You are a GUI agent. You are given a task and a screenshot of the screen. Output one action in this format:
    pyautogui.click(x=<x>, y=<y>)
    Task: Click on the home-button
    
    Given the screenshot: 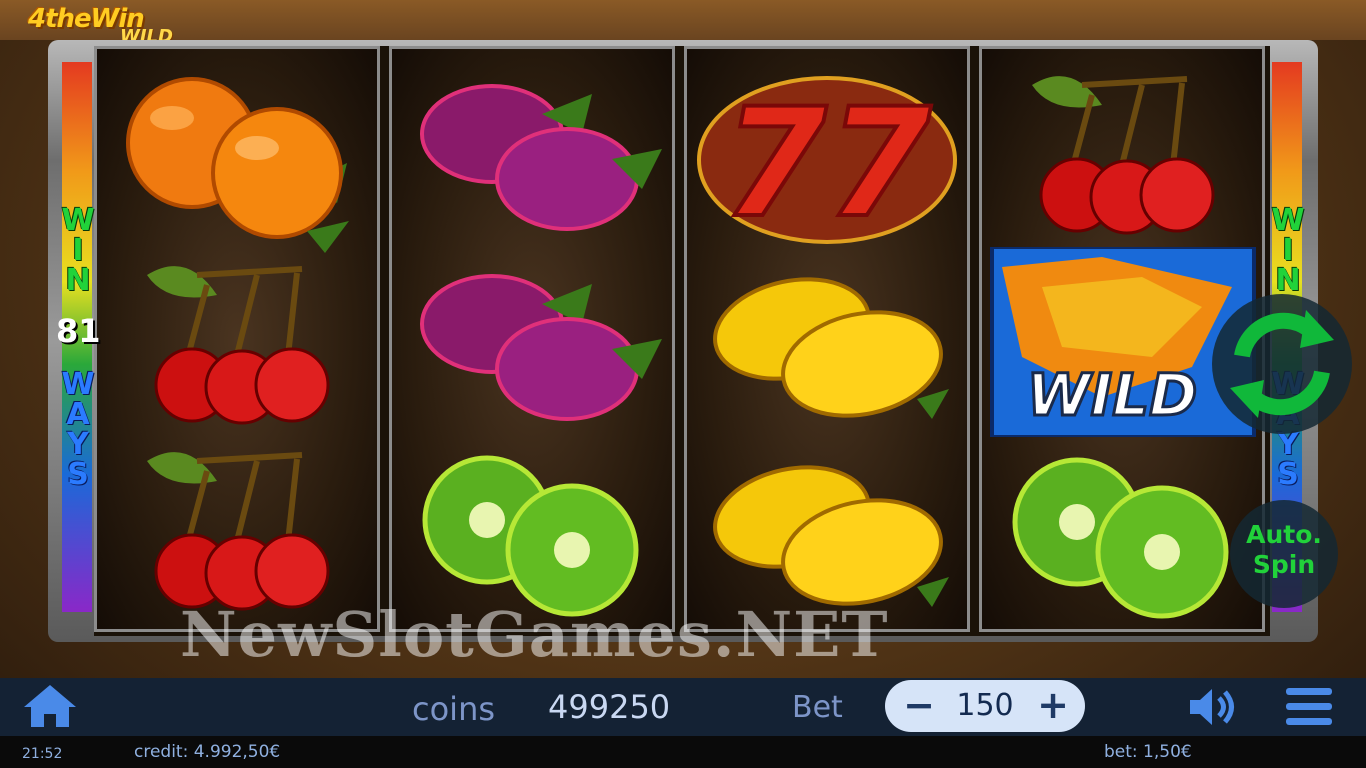 What is the action you would take?
    pyautogui.click(x=50, y=706)
    